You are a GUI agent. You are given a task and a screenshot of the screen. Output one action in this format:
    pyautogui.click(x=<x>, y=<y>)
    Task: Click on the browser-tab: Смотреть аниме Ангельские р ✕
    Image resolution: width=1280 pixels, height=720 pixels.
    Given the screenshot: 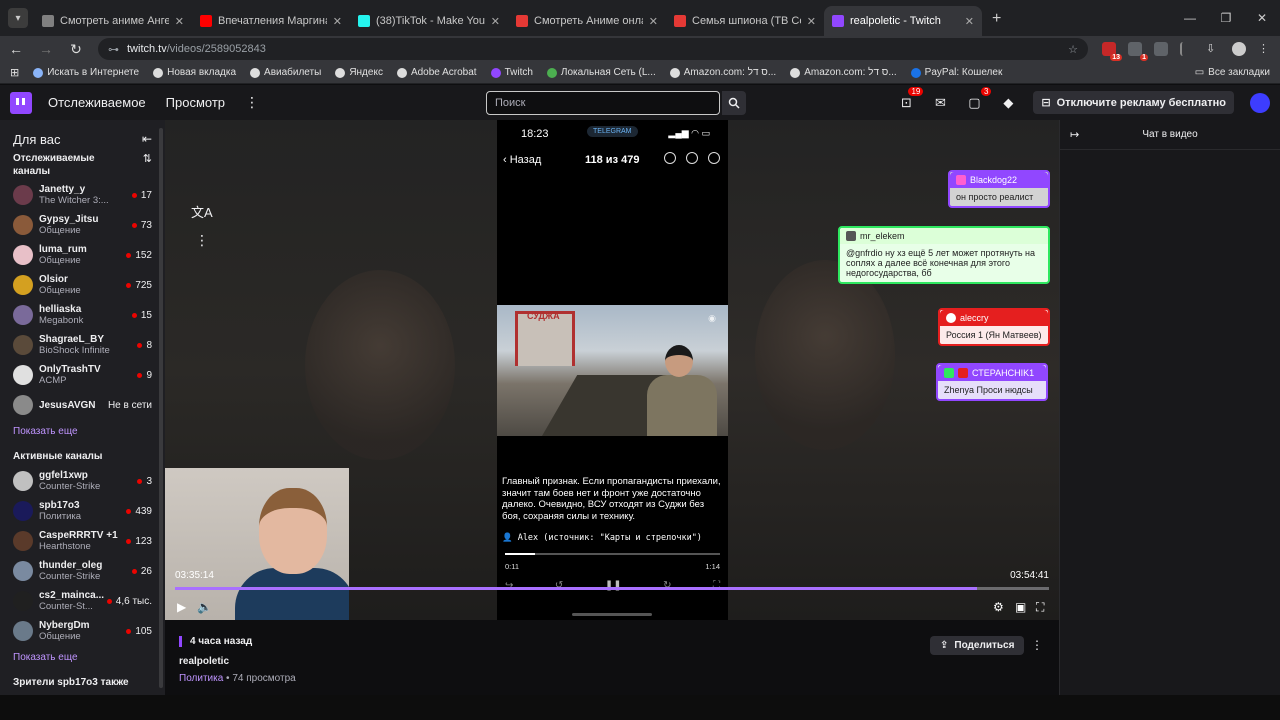 What is the action you would take?
    pyautogui.click(x=113, y=21)
    